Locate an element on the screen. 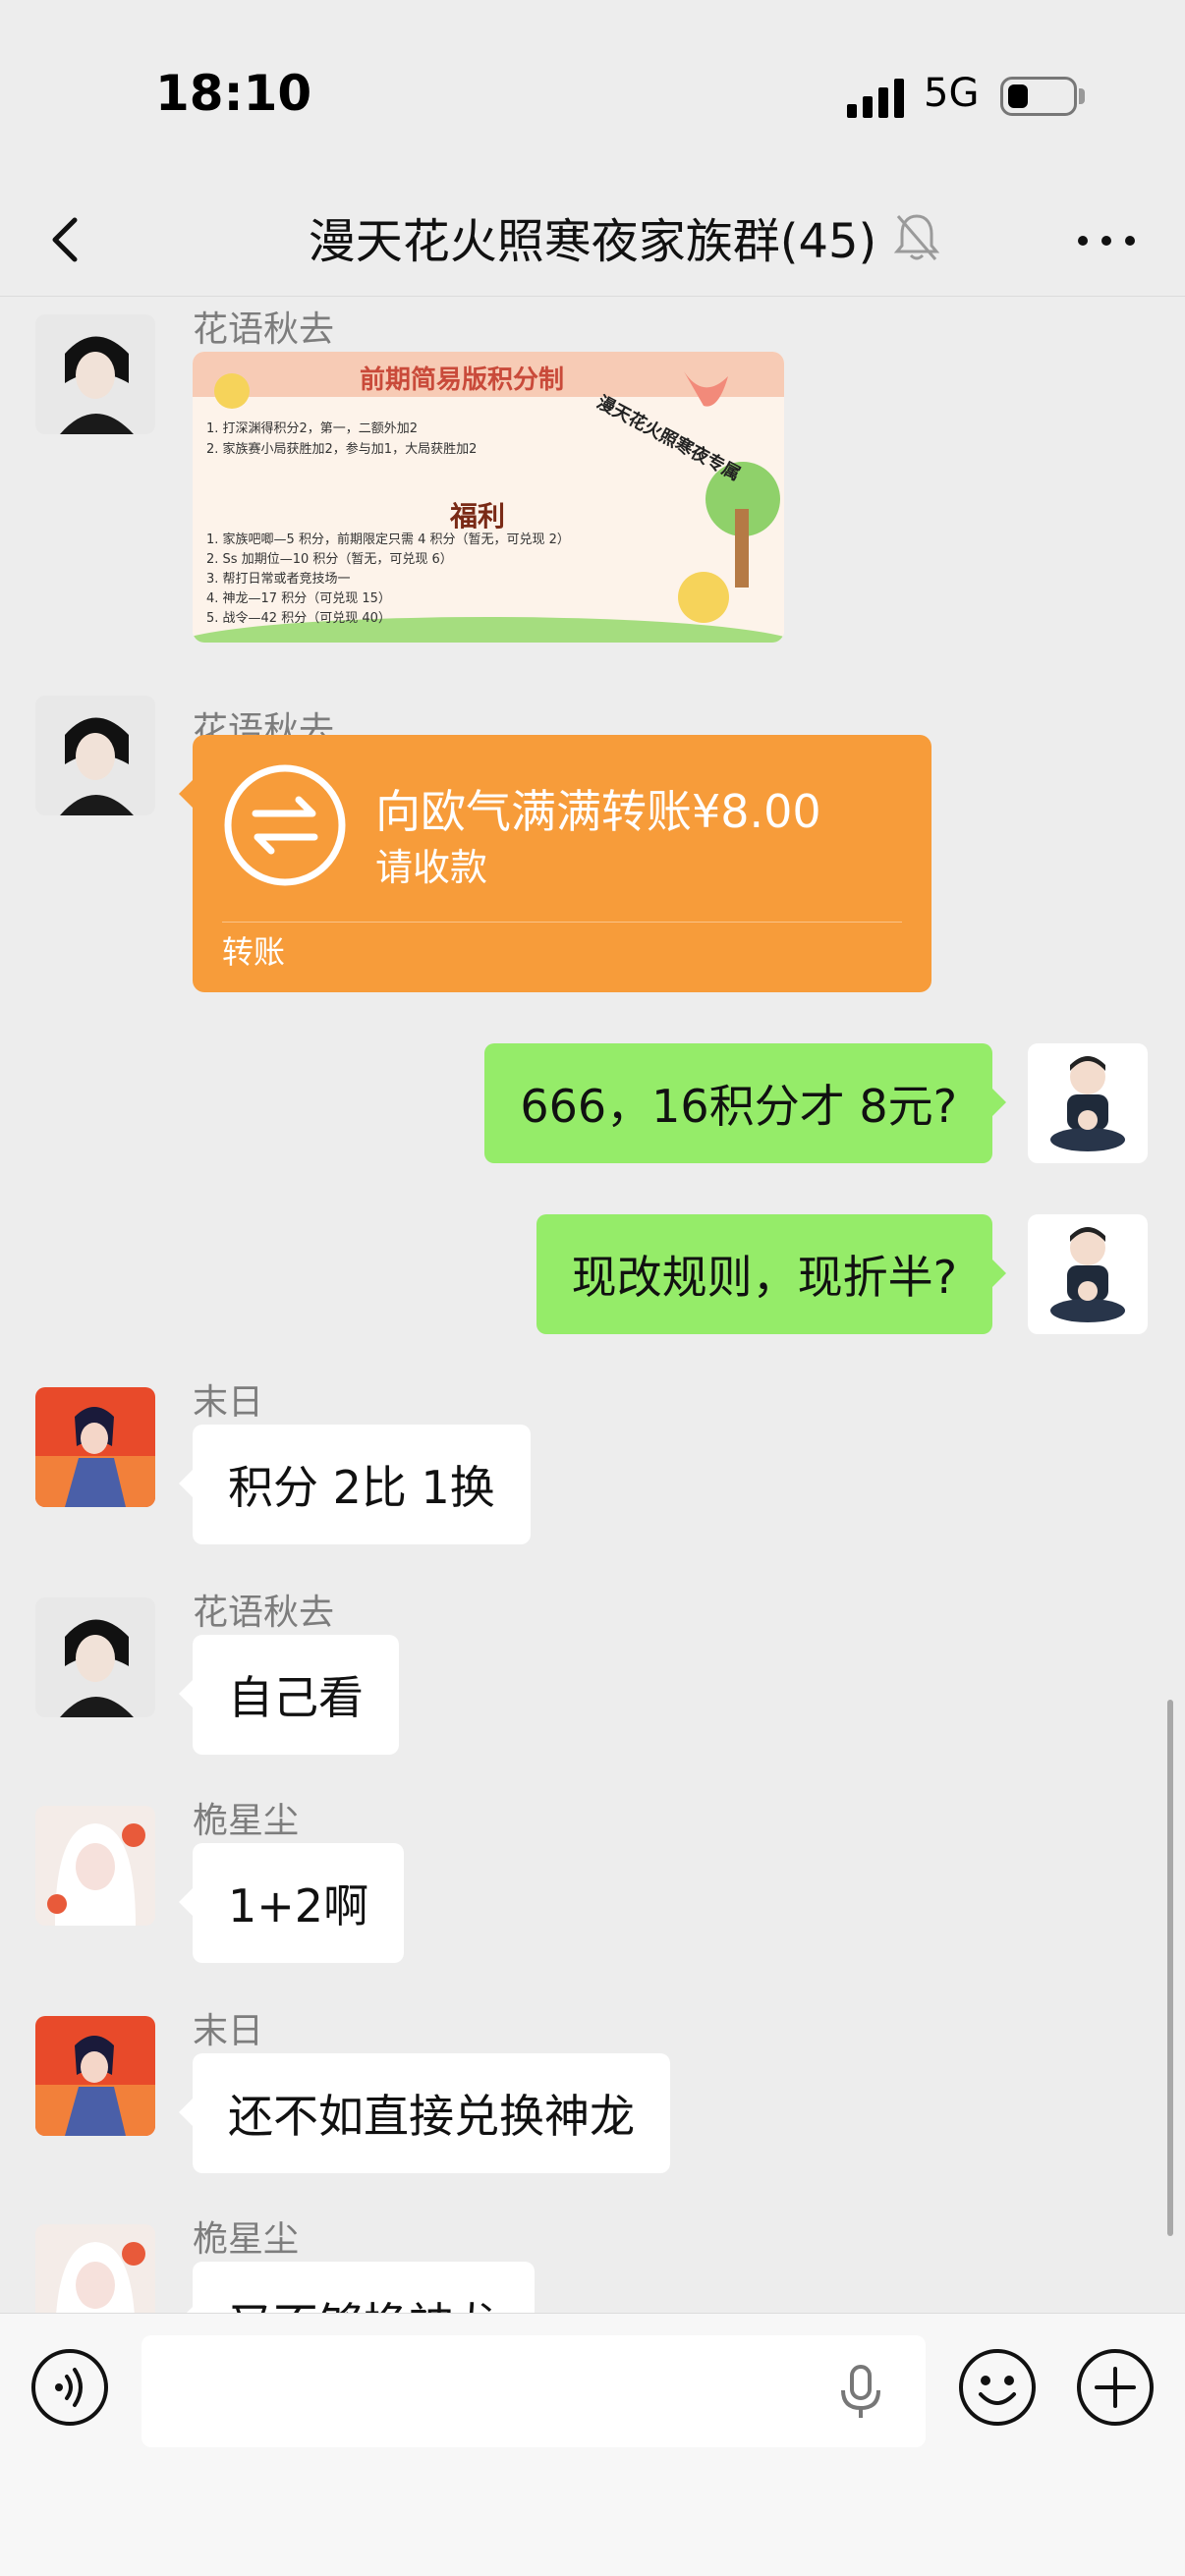 Image resolution: width=1185 pixels, height=2576 pixels. transfer-icon is located at coordinates (285, 825).